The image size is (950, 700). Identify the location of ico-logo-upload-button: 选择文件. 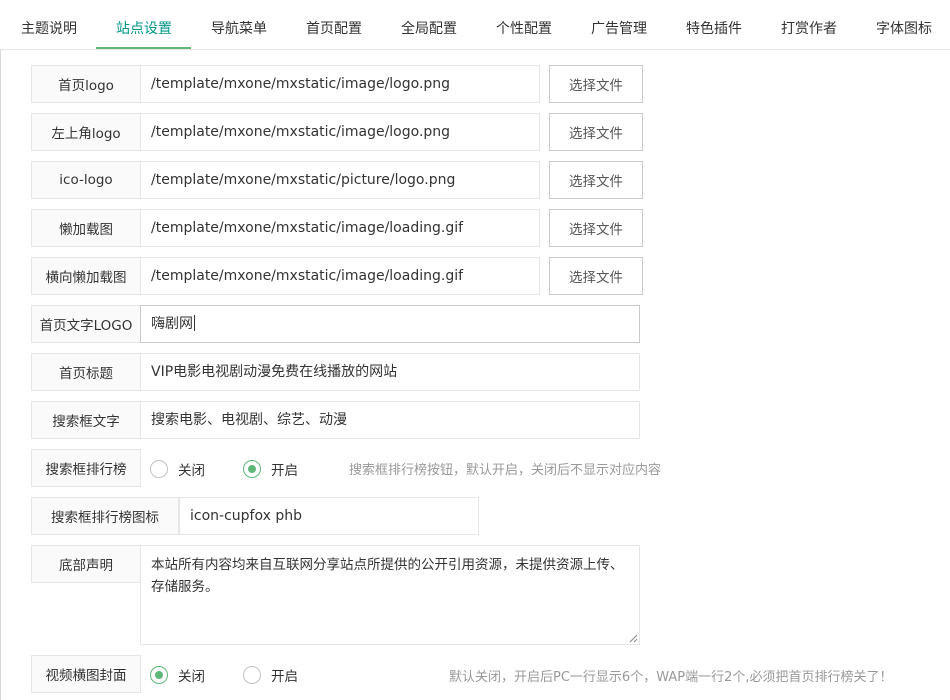
(596, 180).